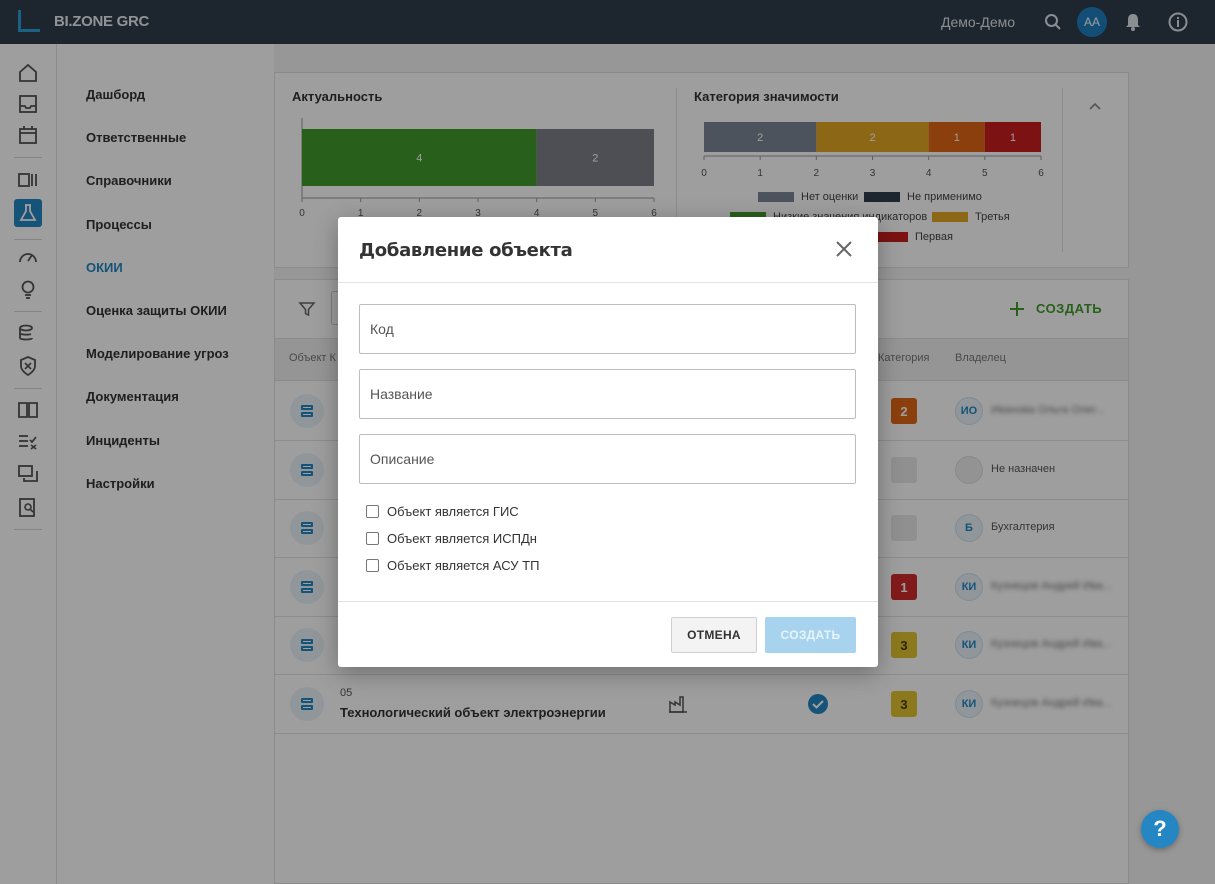  Describe the element at coordinates (607, 394) in the screenshot. I see `name-field` at that location.